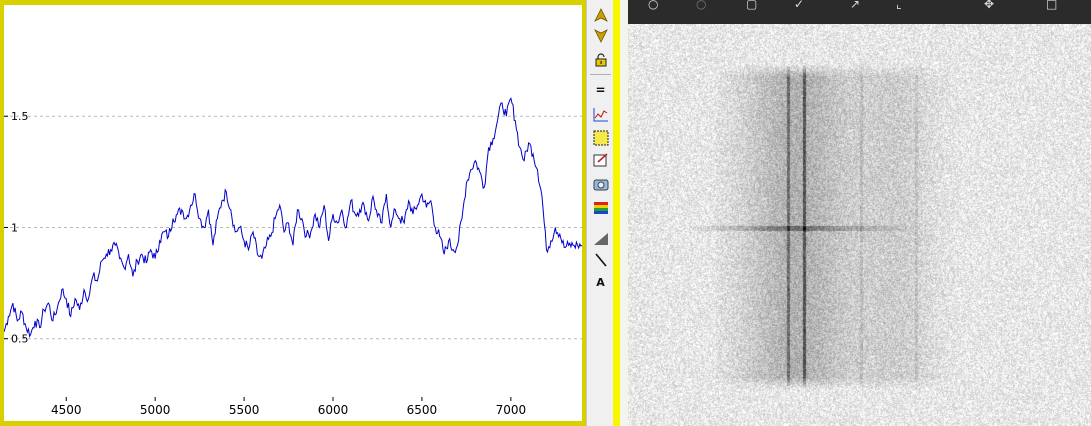 This screenshot has width=1091, height=426. What do you see at coordinates (600, 237) in the screenshot?
I see `gradient-icon` at bounding box center [600, 237].